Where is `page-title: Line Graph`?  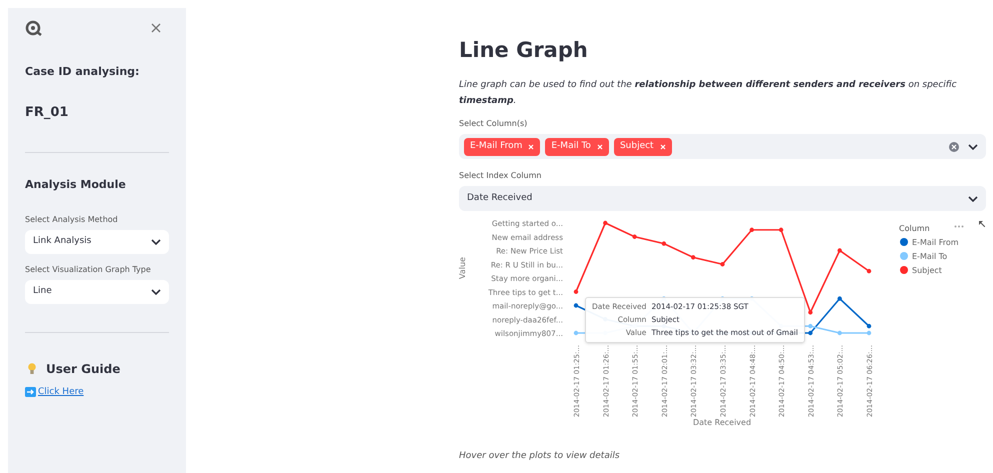 page-title: Line Graph is located at coordinates (524, 50).